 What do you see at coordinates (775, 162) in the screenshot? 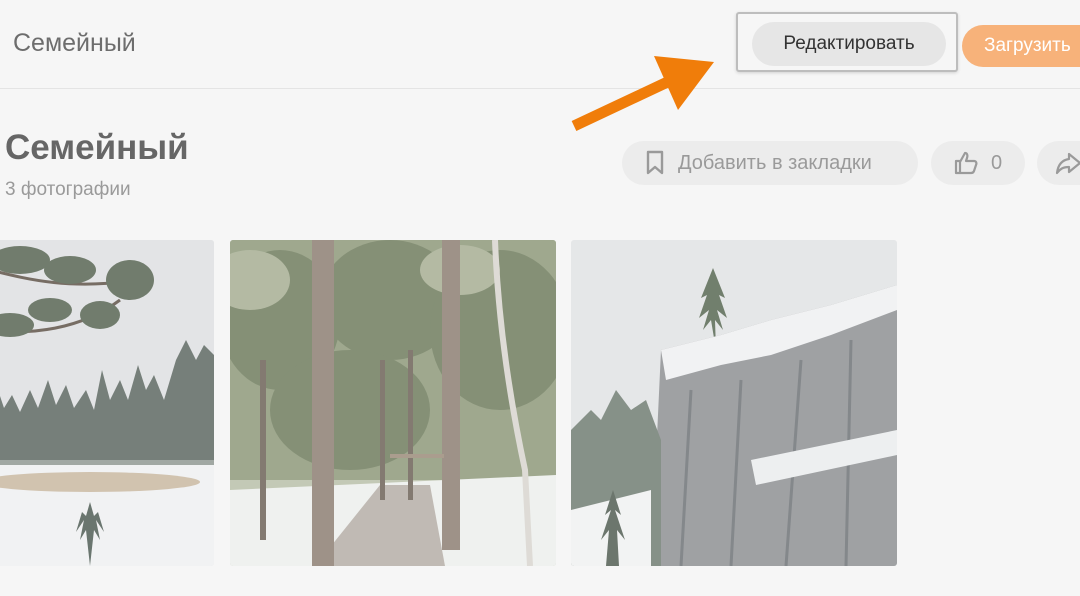
I see `bookmark-label: Добавить в закладки` at bounding box center [775, 162].